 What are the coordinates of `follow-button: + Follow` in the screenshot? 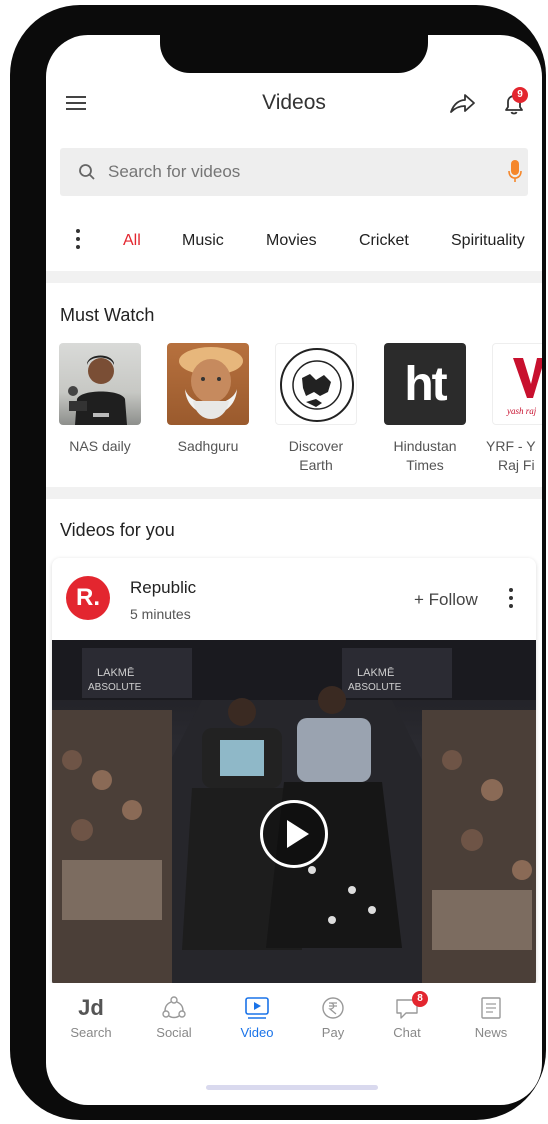 It's located at (446, 600).